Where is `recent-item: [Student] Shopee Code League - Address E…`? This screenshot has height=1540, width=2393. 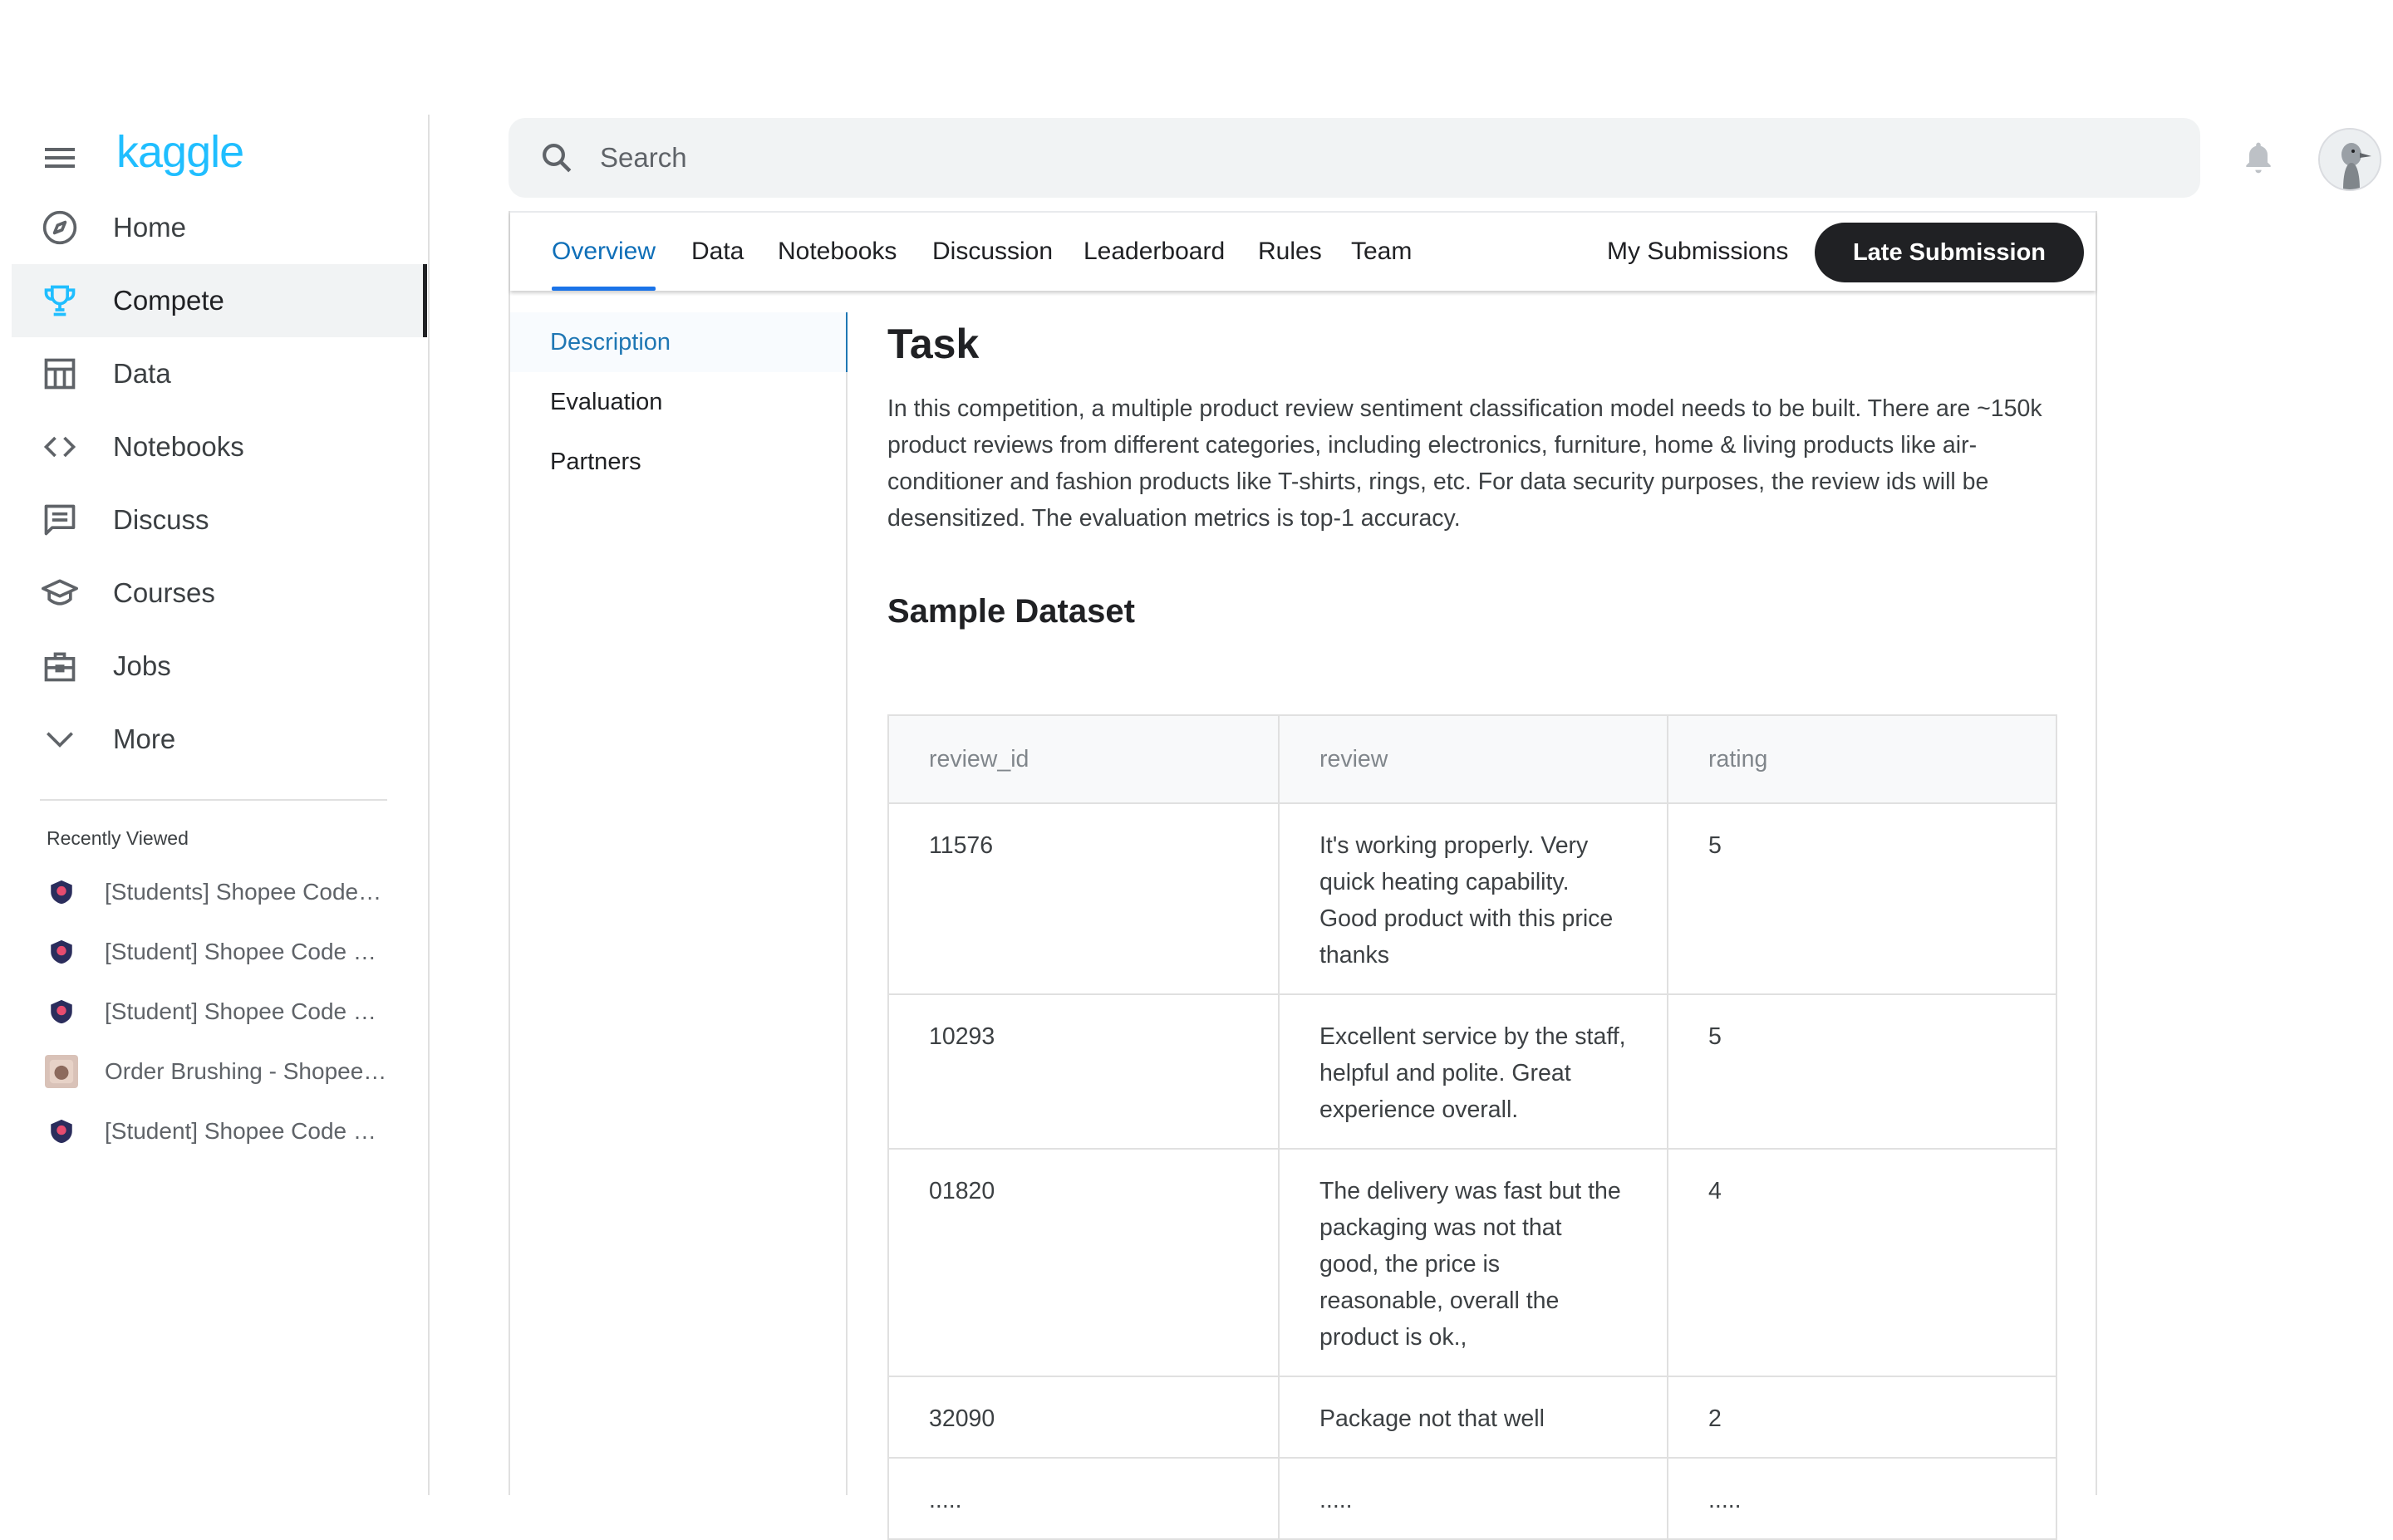 recent-item: [Student] Shopee Code League - Address E… is located at coordinates (222, 1131).